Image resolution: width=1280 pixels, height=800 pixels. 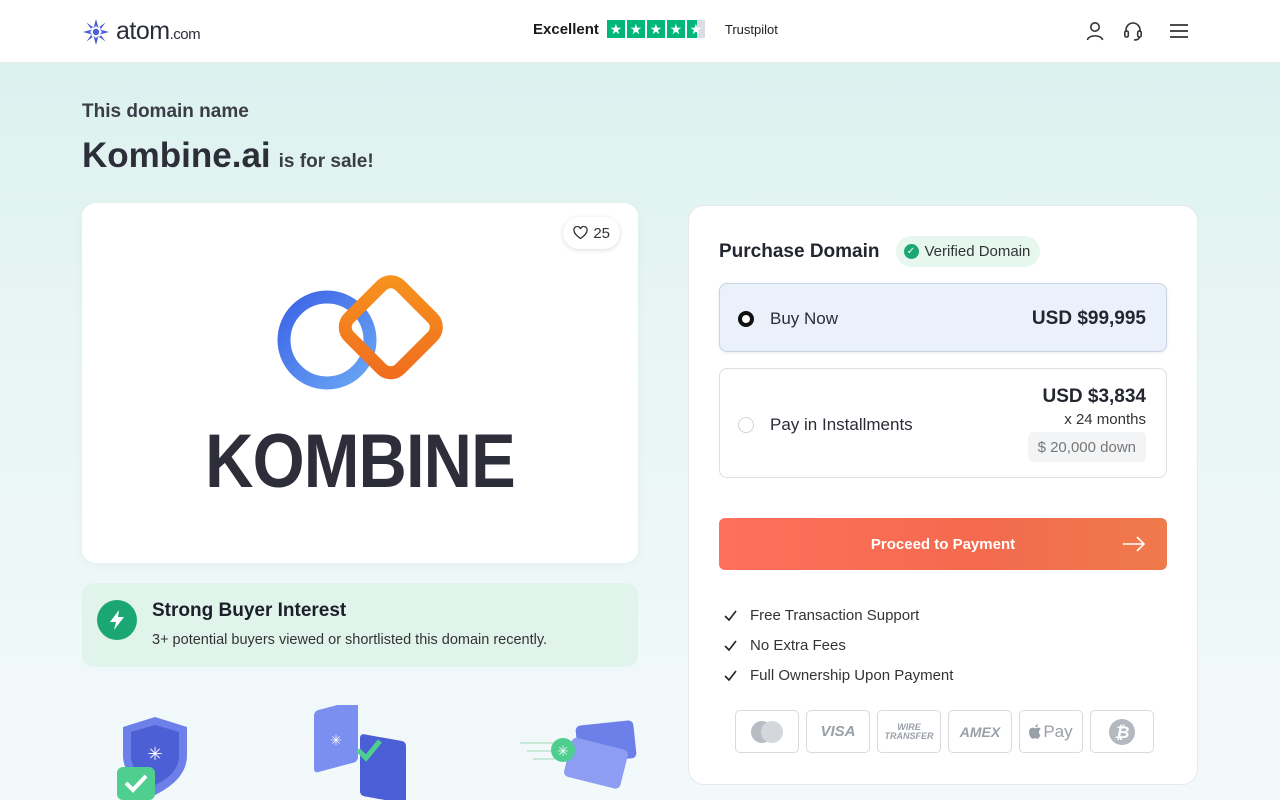 I want to click on atom-logo: atom.com, so click(x=141, y=31).